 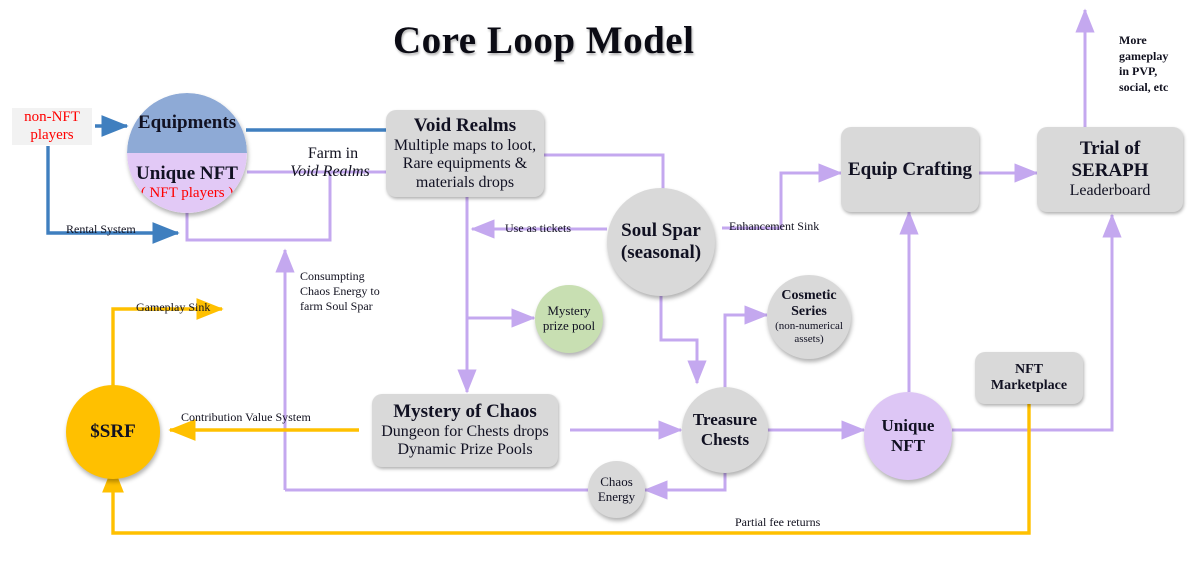 I want to click on more-gameplay-line2: gameplay, so click(x=1144, y=55).